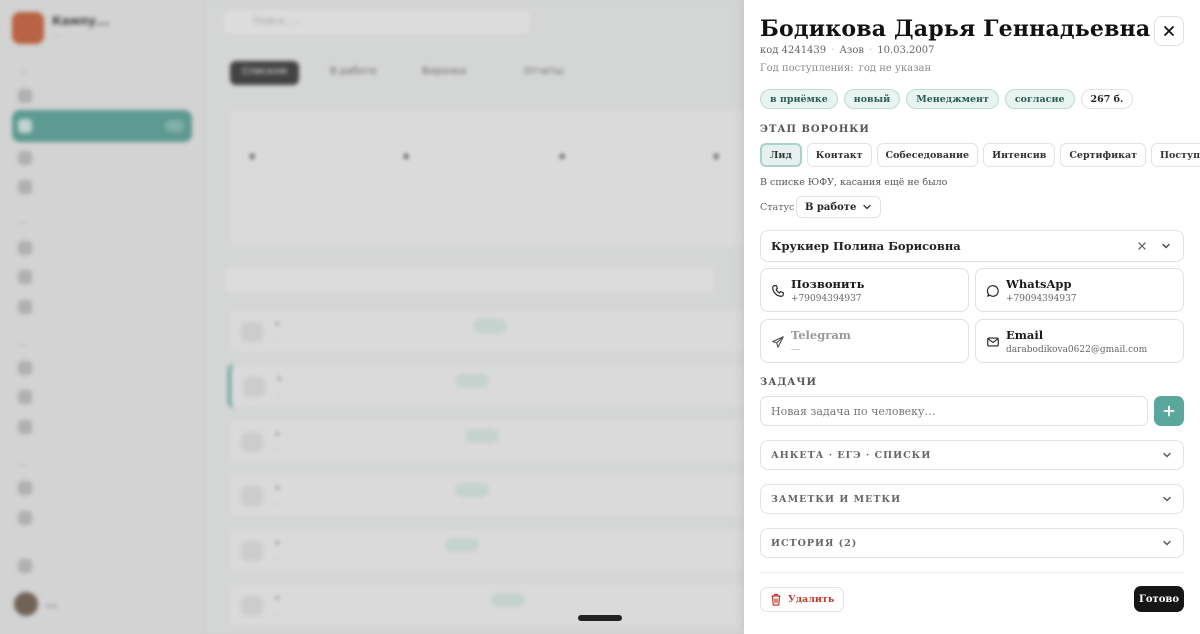 The height and width of the screenshot is (634, 1200). I want to click on person-birthdate: 10.03.2007, so click(906, 50).